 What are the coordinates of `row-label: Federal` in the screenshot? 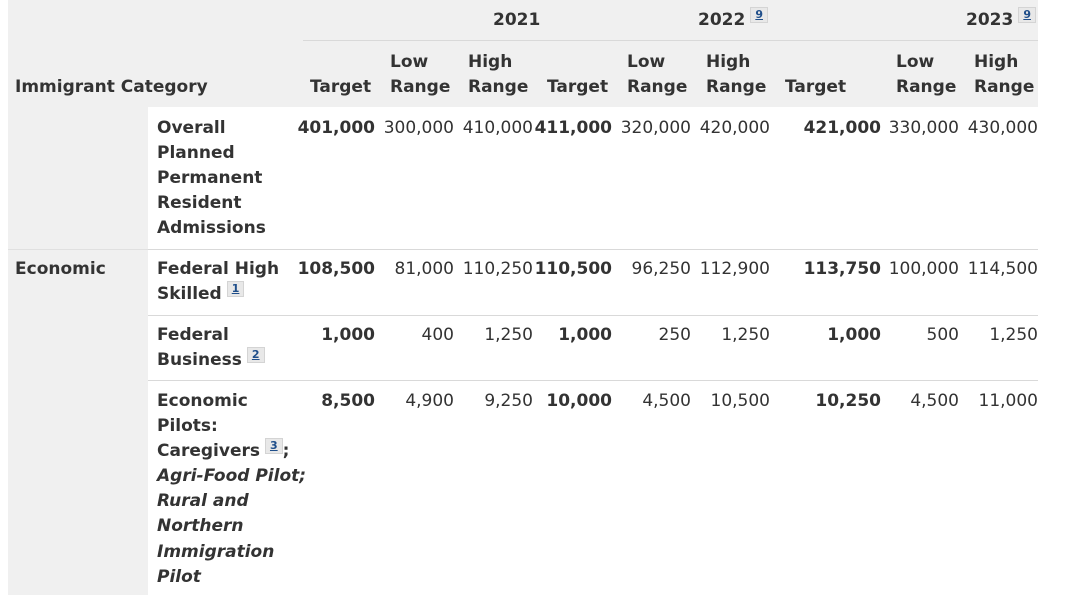 It's located at (193, 335).